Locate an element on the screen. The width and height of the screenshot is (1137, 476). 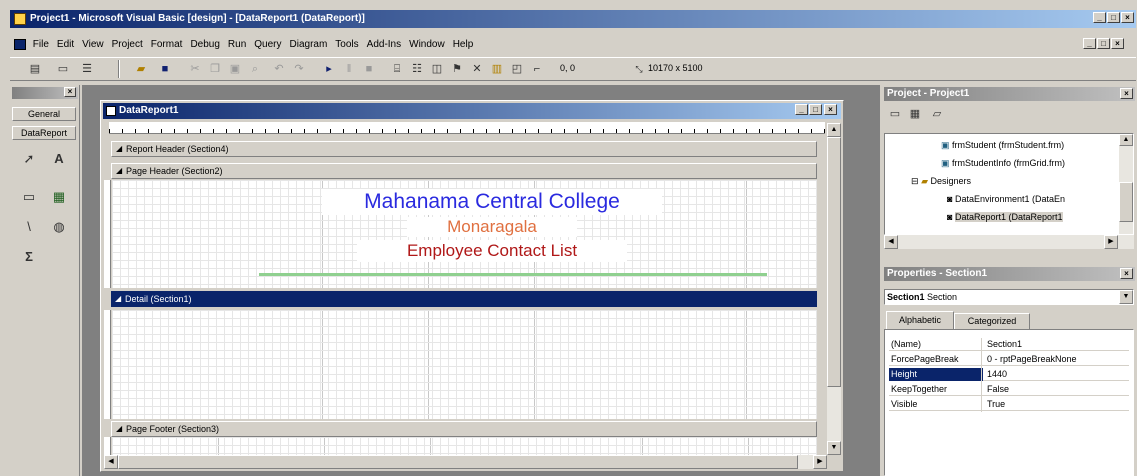
scroll-right-button: ▶ is located at coordinates (820, 462).